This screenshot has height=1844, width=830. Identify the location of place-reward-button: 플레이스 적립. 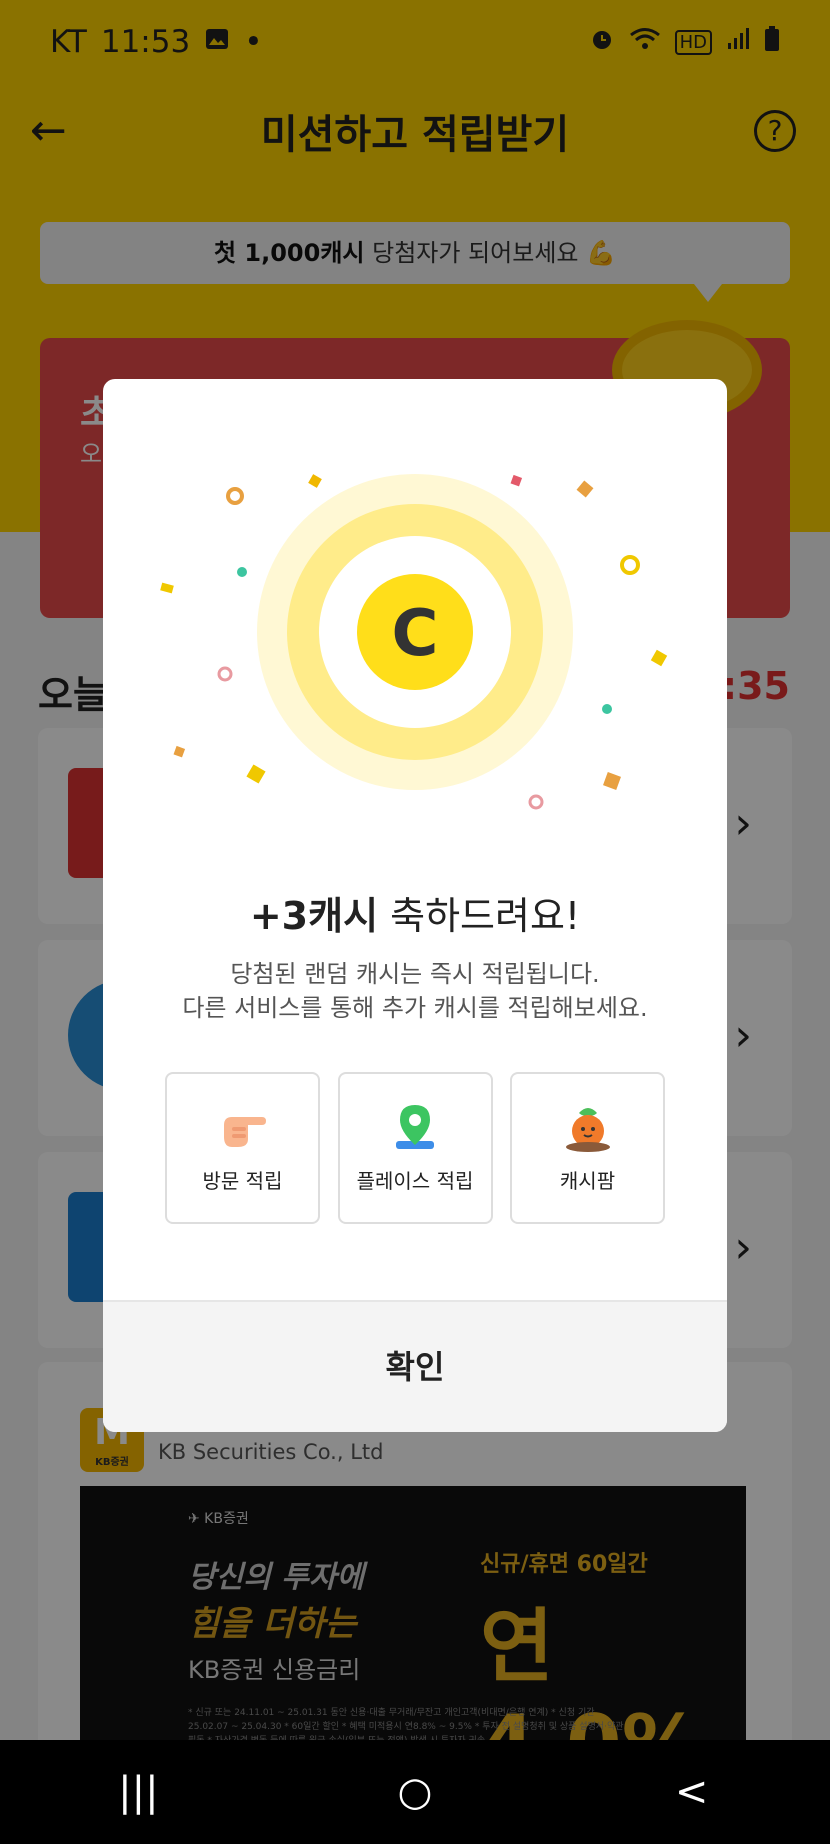
(415, 1148).